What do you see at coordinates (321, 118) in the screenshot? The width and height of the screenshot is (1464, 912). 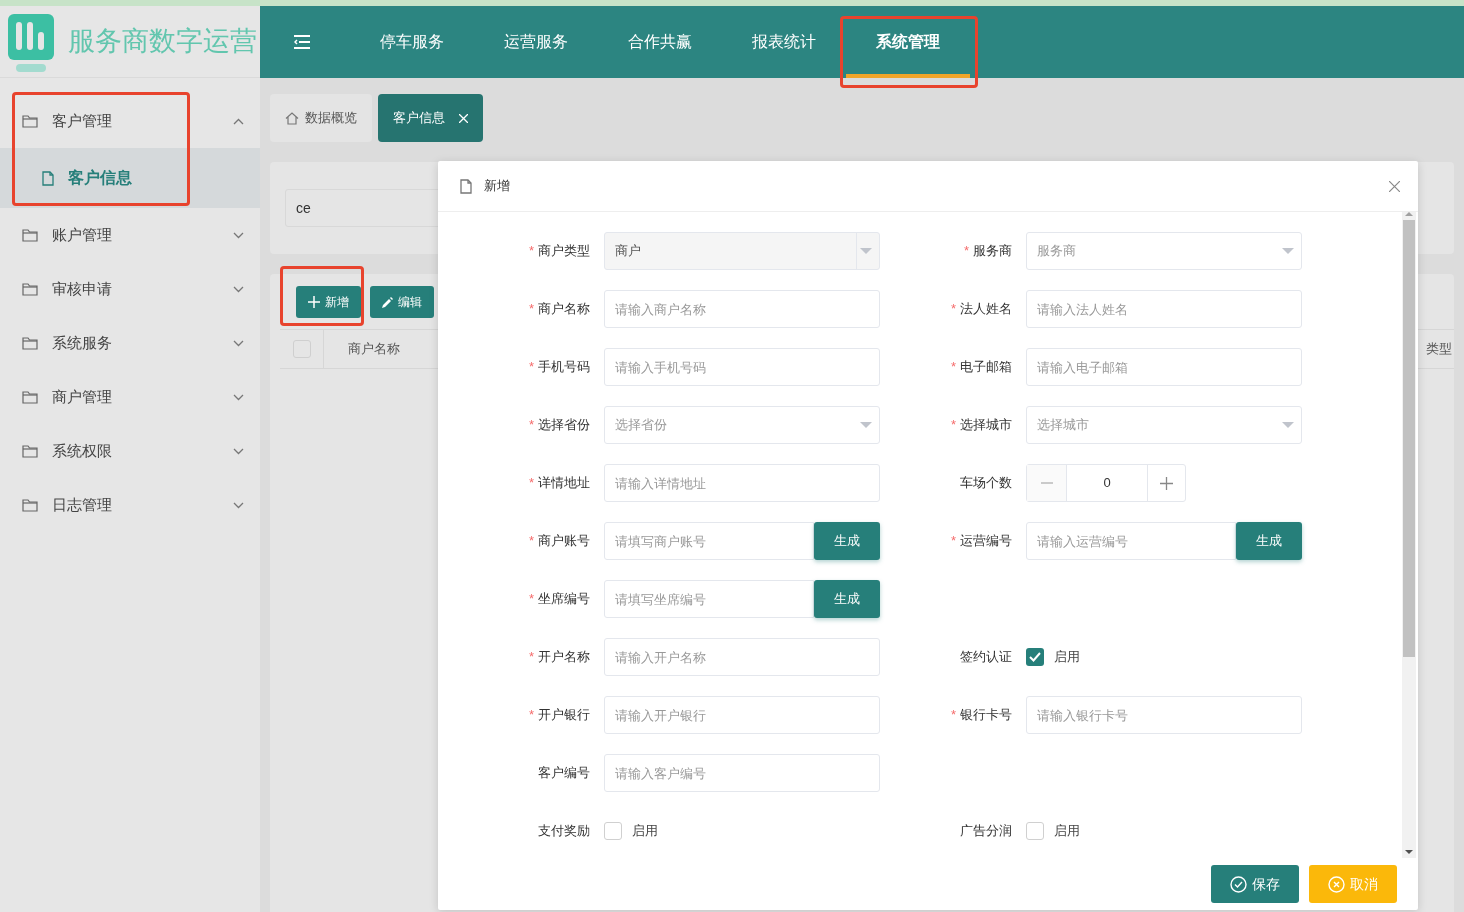 I see `page-tab: 数据概览` at bounding box center [321, 118].